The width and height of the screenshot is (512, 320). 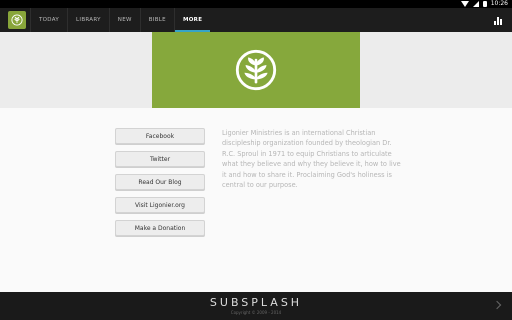 I want to click on footer: SUBSPLASH Copyright © 2009 - 2014, so click(x=256, y=306).